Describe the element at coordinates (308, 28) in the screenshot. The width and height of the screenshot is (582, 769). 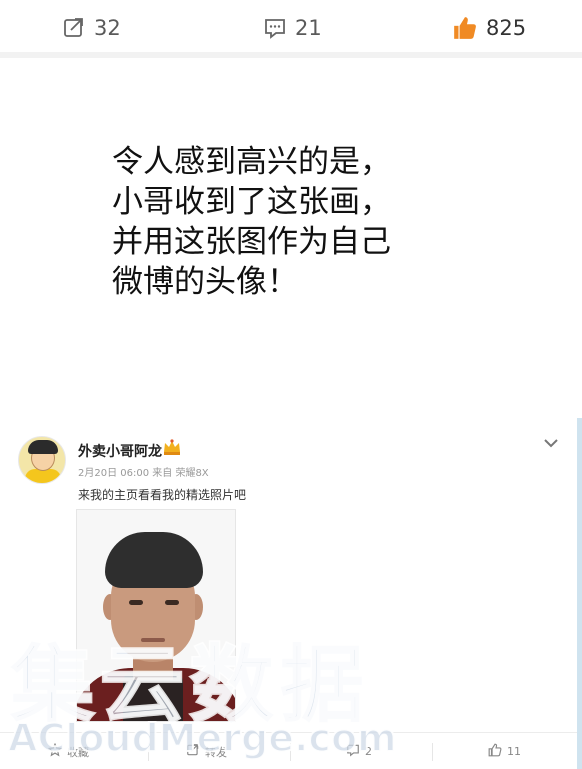
I see `comment-count: 21` at that location.